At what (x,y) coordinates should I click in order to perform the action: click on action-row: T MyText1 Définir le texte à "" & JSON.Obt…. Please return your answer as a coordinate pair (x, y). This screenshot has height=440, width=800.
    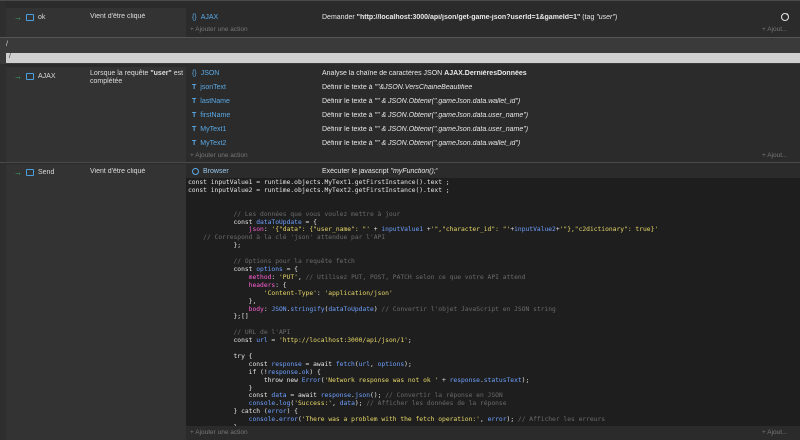
    Looking at the image, I should click on (488, 129).